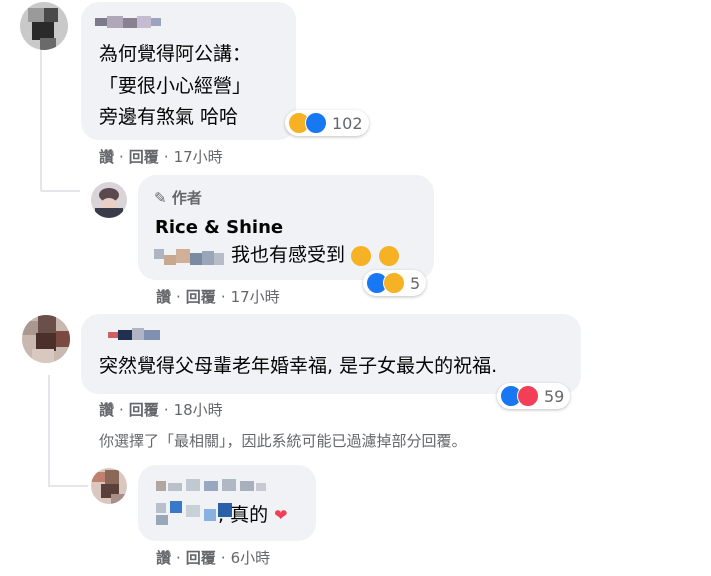 This screenshot has width=711, height=576. I want to click on timestamp: 18小時, so click(198, 410).